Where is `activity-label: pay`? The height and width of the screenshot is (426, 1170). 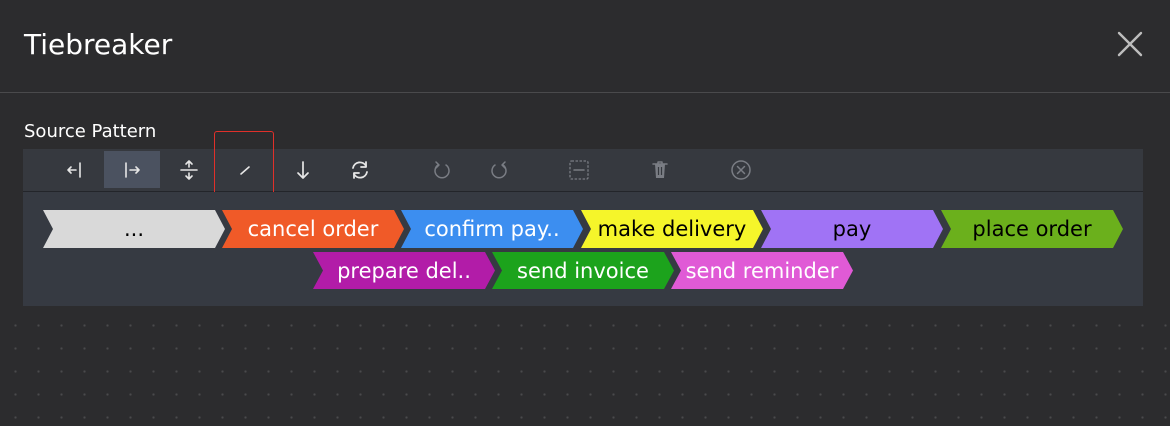 activity-label: pay is located at coordinates (852, 229).